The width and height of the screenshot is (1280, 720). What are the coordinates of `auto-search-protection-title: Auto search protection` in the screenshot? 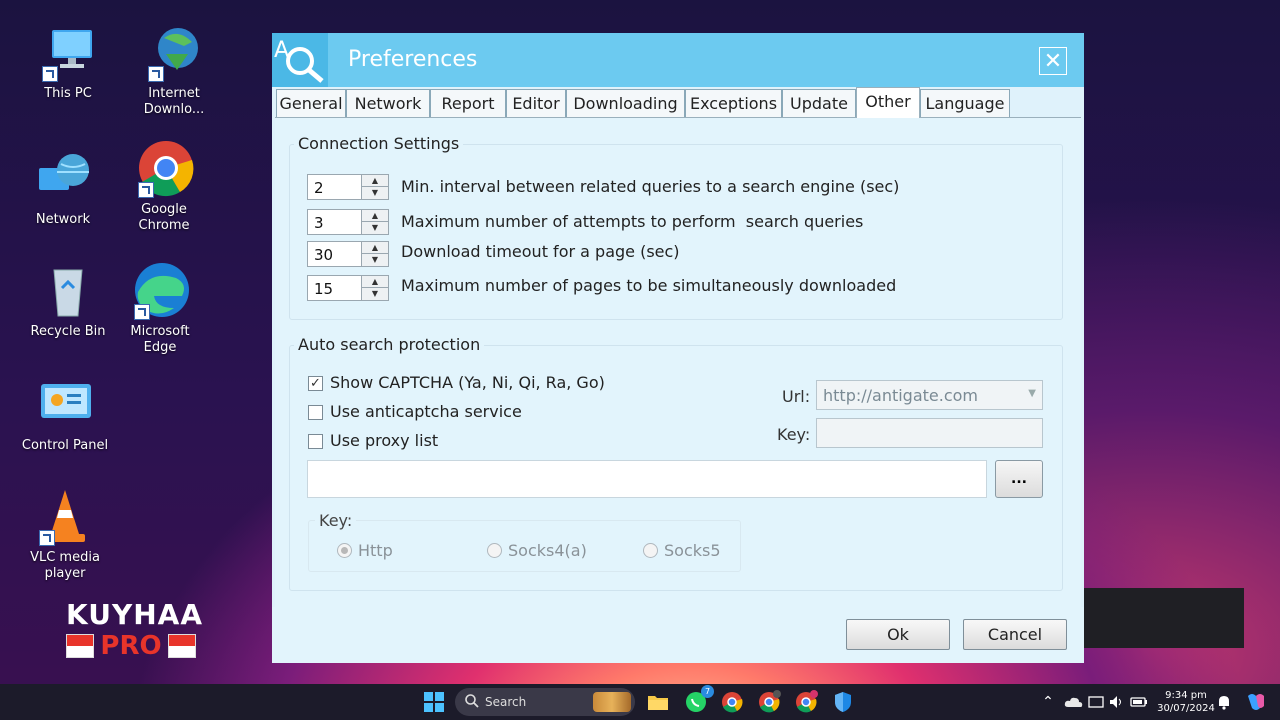 It's located at (389, 344).